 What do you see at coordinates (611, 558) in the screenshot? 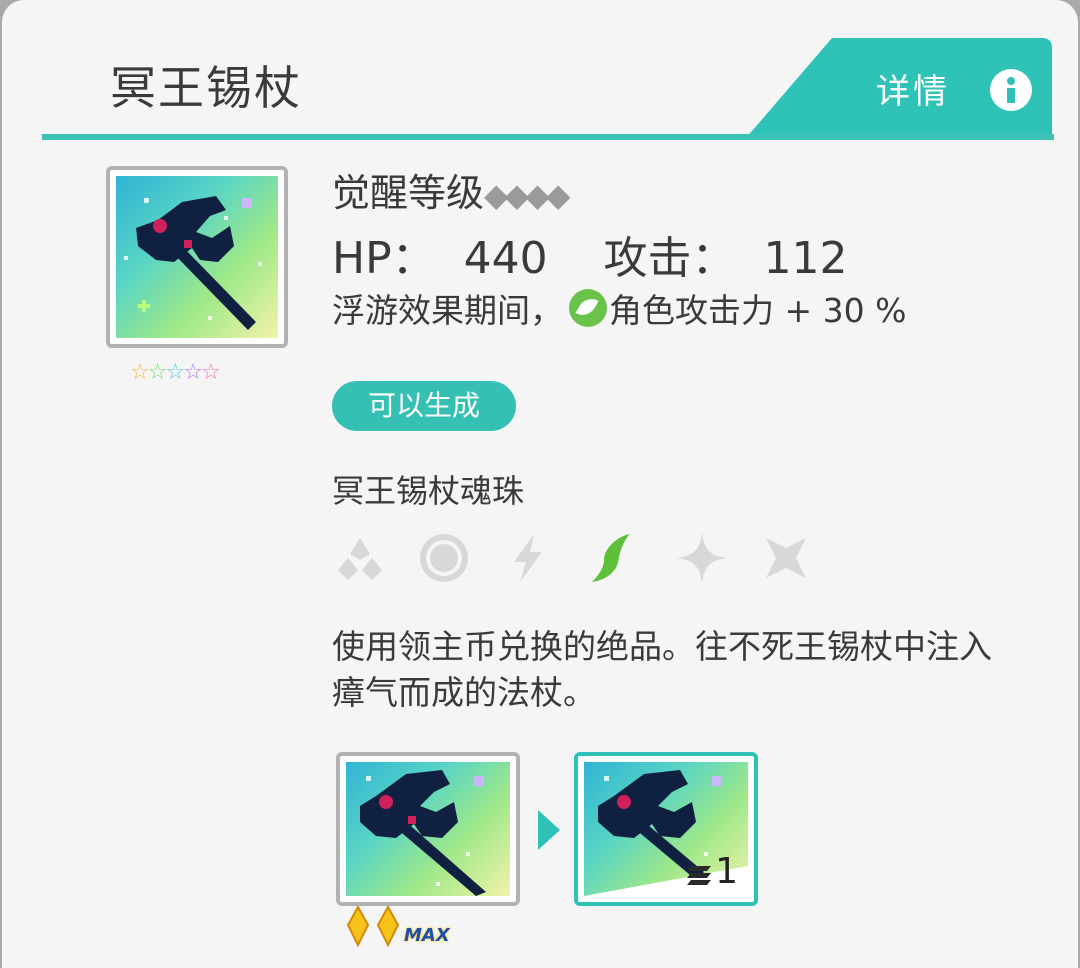
I see `wind-leaf-icon` at bounding box center [611, 558].